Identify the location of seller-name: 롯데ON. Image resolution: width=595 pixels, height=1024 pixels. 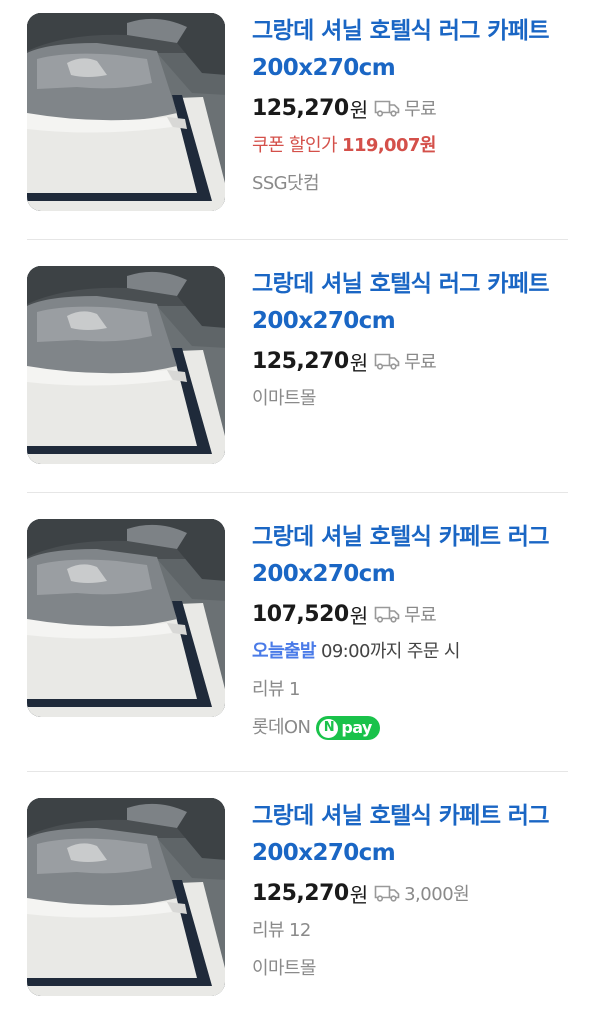
(281, 727).